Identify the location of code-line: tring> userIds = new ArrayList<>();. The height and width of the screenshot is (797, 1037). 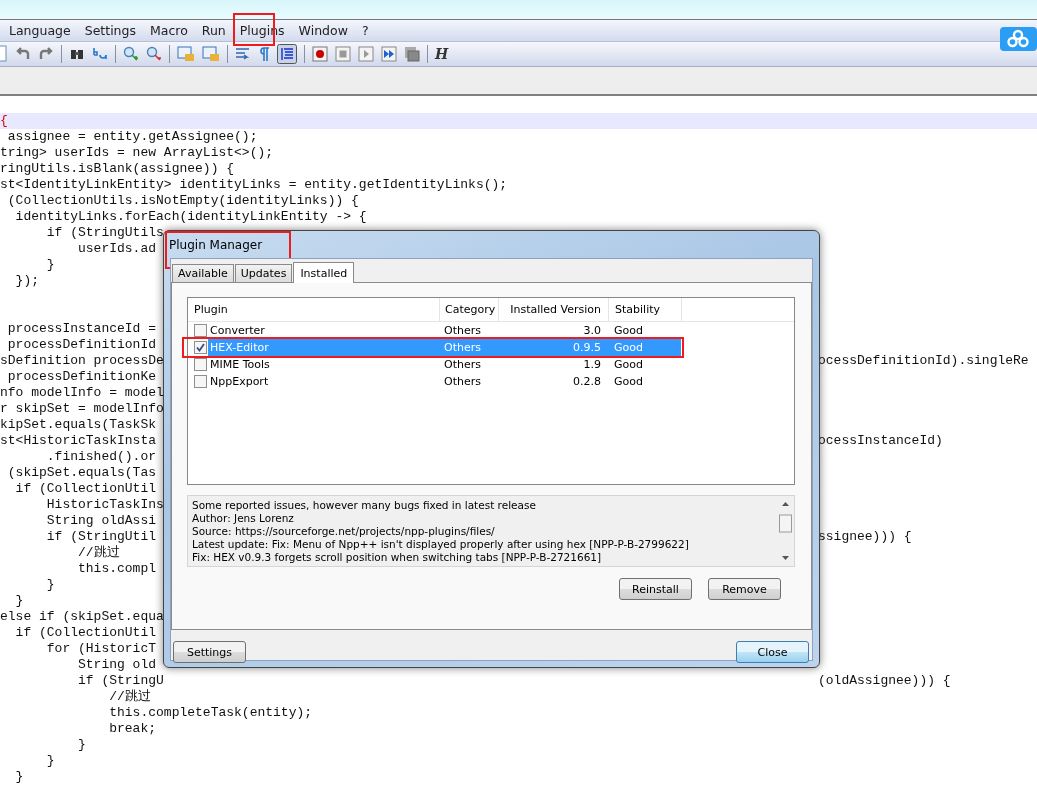
(137, 153).